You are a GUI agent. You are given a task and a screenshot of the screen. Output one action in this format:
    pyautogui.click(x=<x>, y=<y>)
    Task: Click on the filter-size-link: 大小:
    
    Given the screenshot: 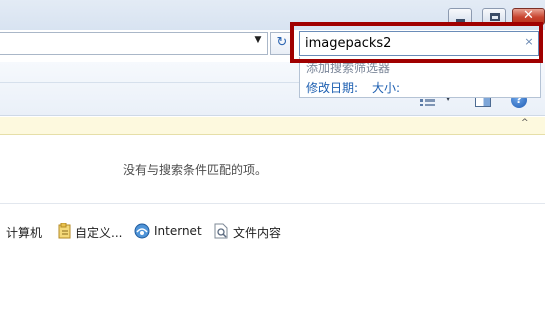 What is the action you would take?
    pyautogui.click(x=386, y=87)
    